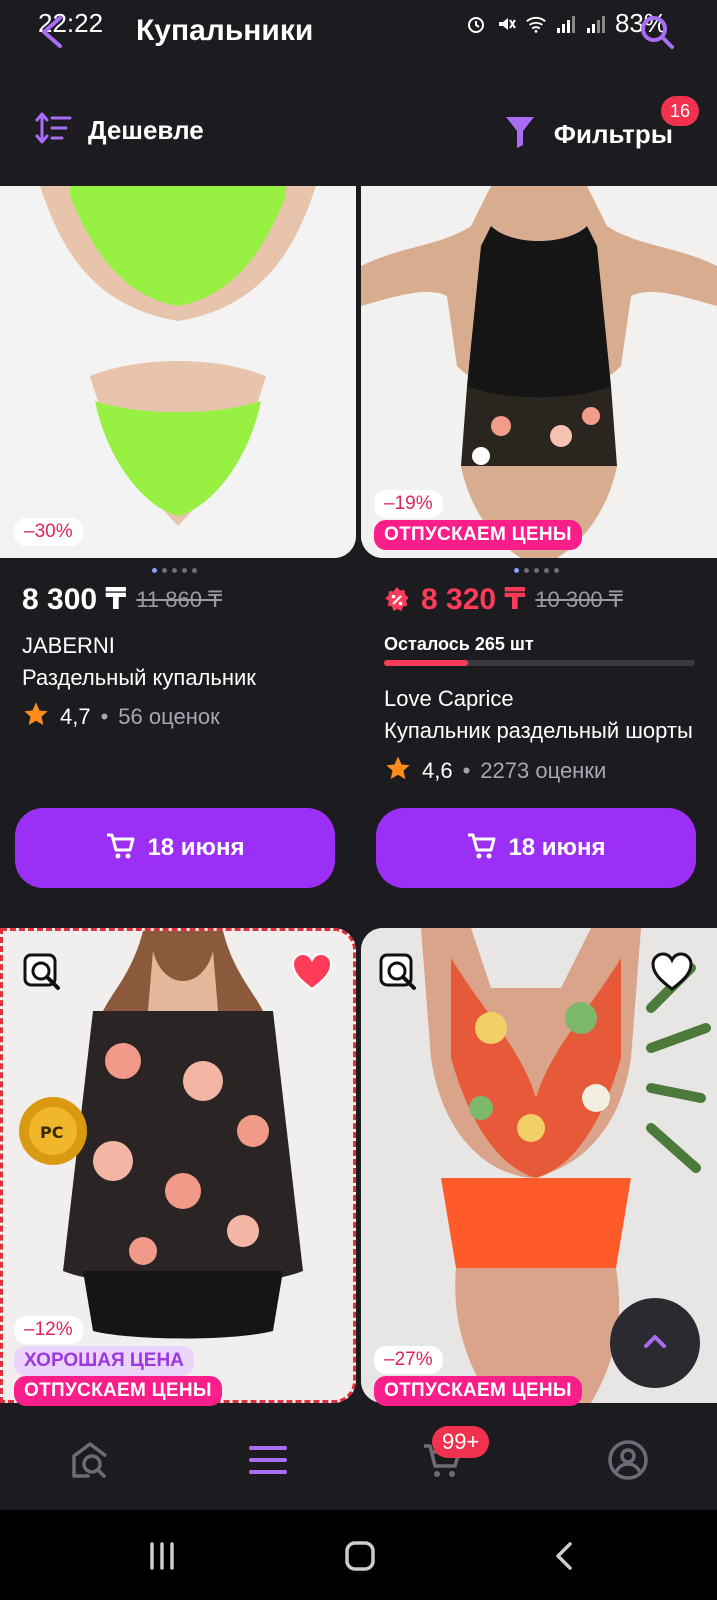 Image resolution: width=717 pixels, height=1600 pixels. I want to click on system-back-icon, so click(566, 1558).